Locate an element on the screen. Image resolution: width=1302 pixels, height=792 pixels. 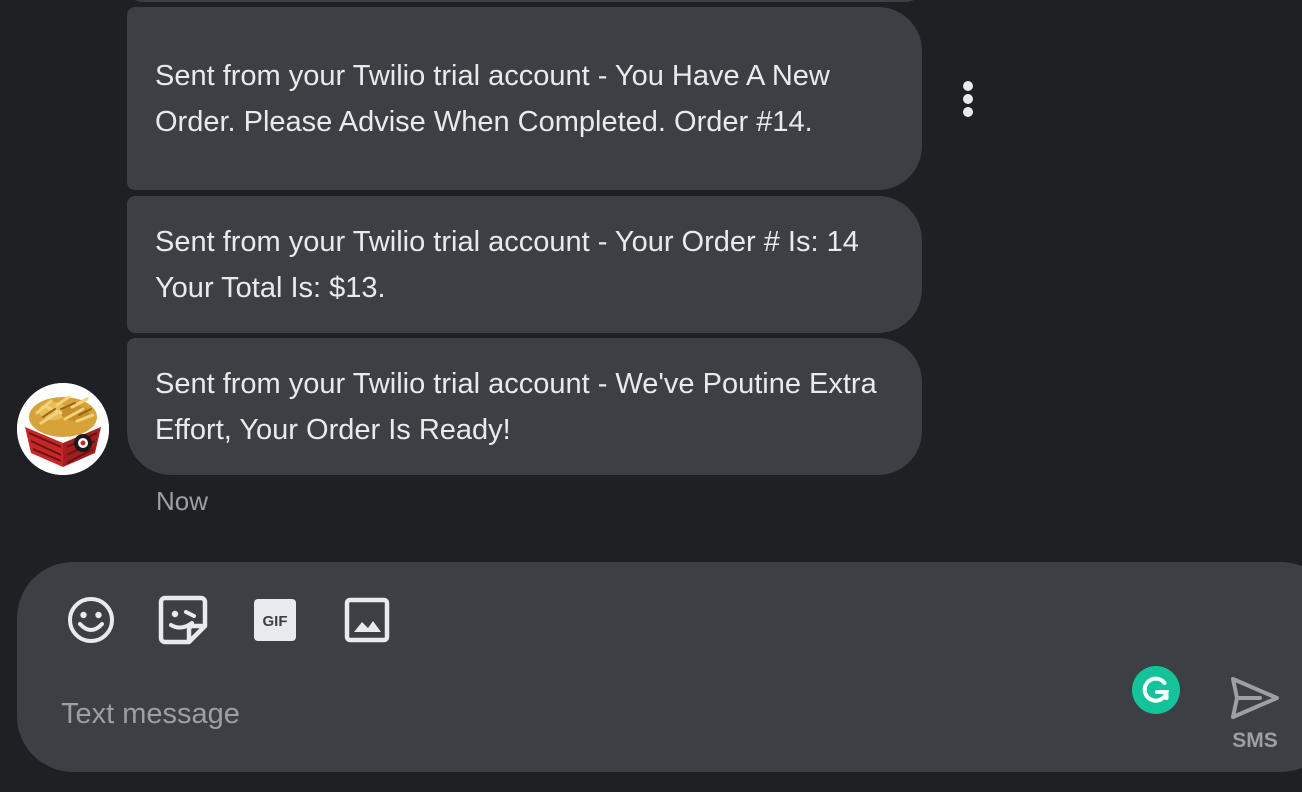
gif-button: GIF is located at coordinates (275, 620).